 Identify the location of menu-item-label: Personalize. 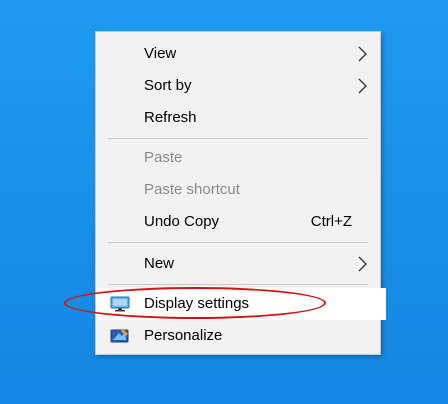
(183, 335).